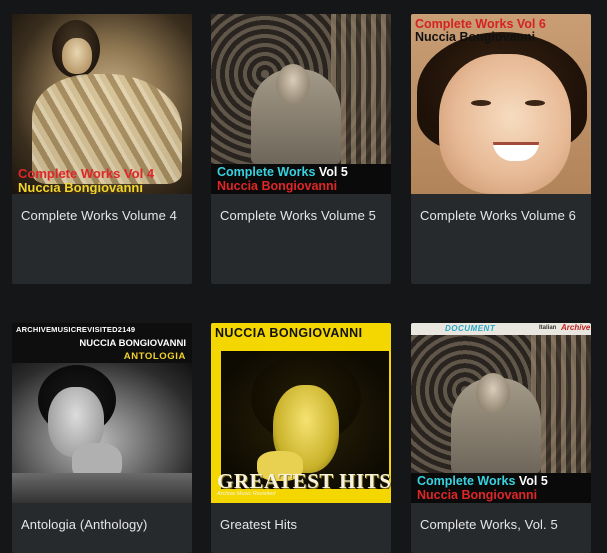 The height and width of the screenshot is (553, 607). I want to click on album-title: Antologia (Anthology), so click(102, 528).